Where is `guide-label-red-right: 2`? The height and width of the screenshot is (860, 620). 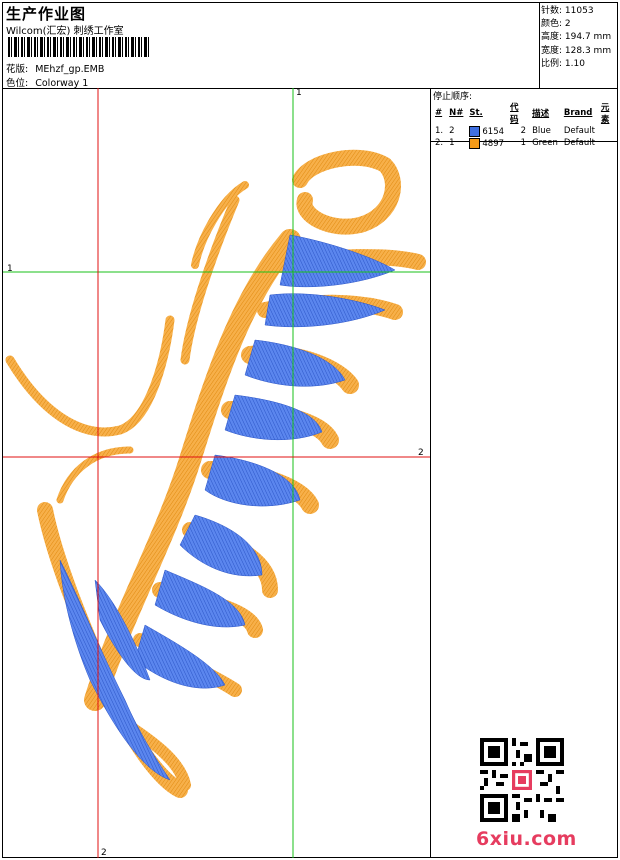 guide-label-red-right: 2 is located at coordinates (421, 453).